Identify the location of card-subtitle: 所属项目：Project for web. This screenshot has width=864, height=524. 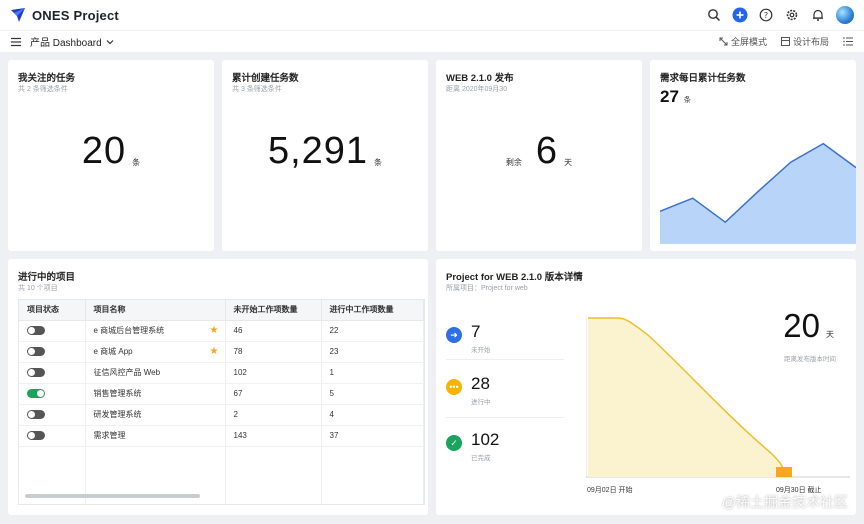
(487, 288).